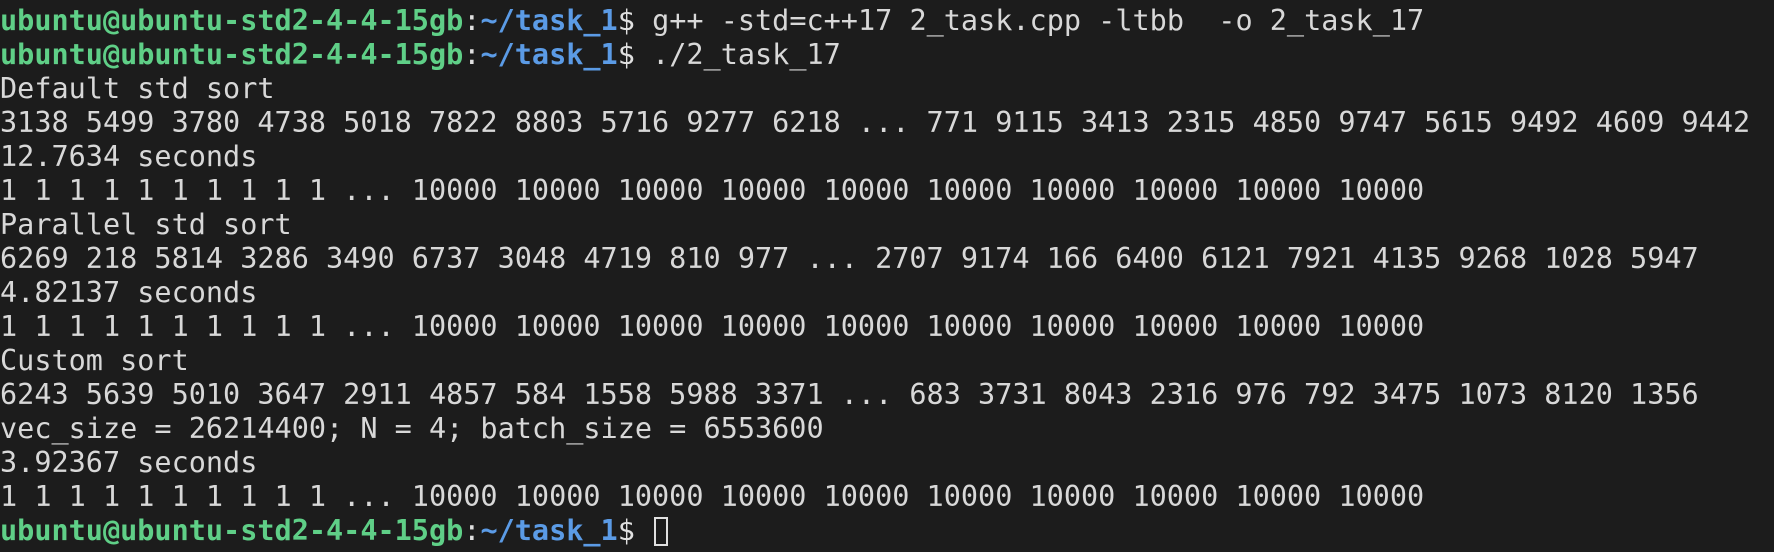 Image resolution: width=1774 pixels, height=552 pixels. What do you see at coordinates (137, 88) in the screenshot?
I see `output-line: Default std sort` at bounding box center [137, 88].